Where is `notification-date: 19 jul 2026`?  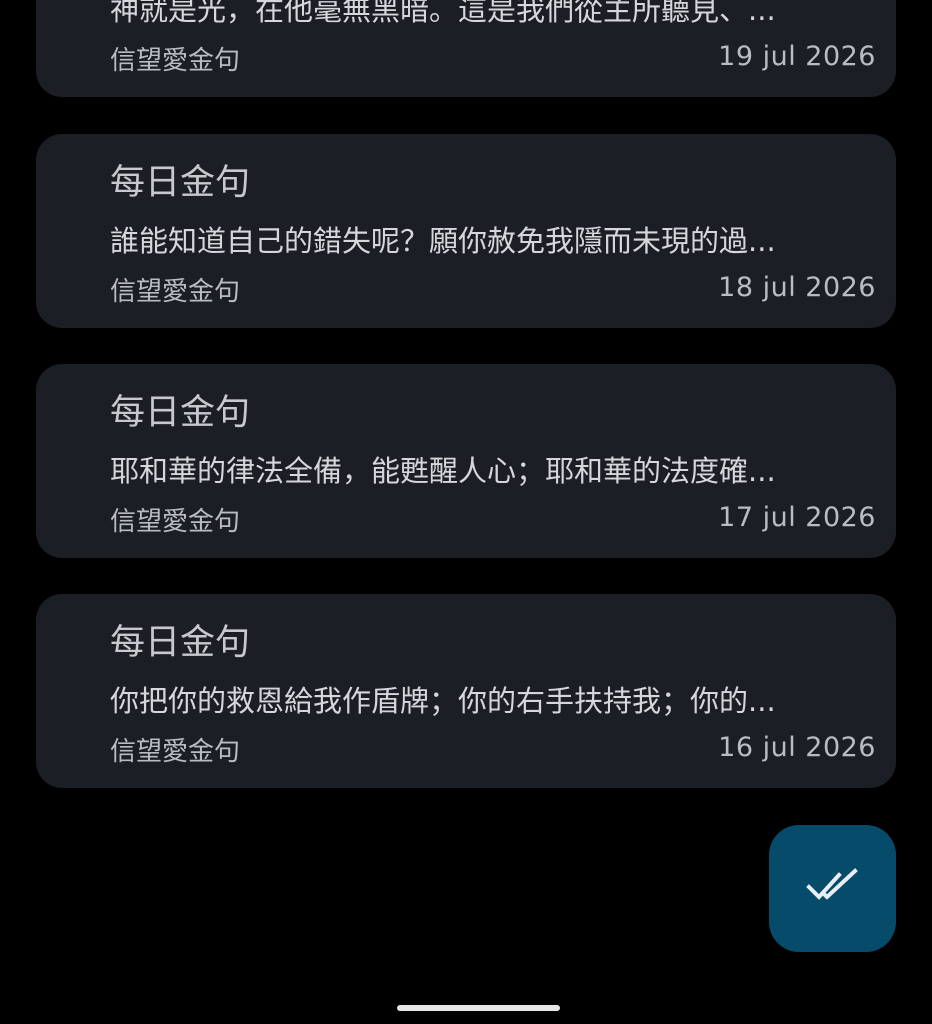 notification-date: 19 jul 2026 is located at coordinates (797, 56).